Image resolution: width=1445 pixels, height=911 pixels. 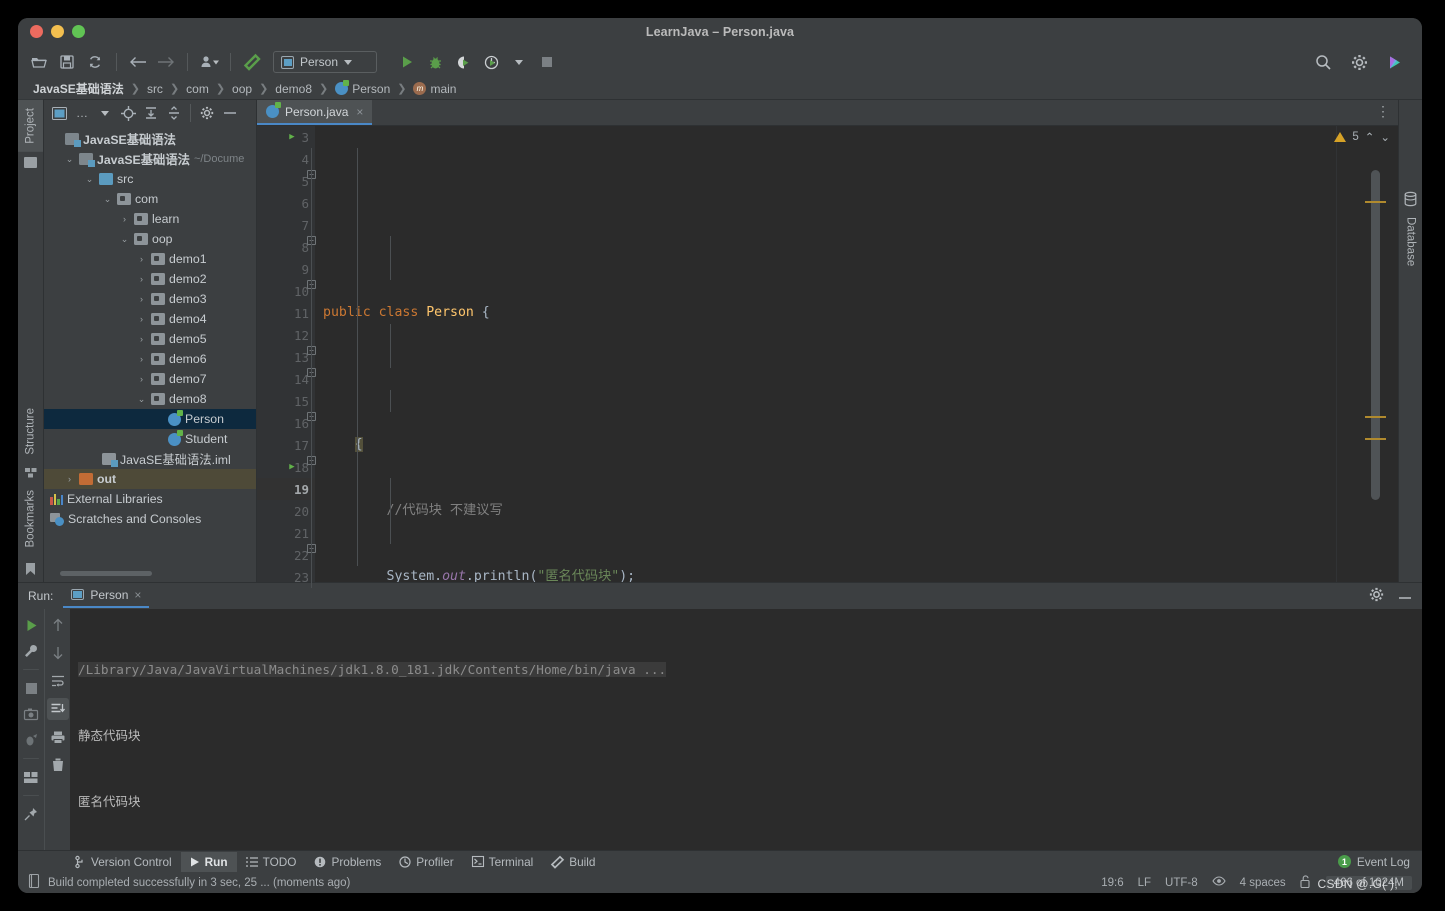 I want to click on tree-row: Scratches and Consoles, so click(x=150, y=519).